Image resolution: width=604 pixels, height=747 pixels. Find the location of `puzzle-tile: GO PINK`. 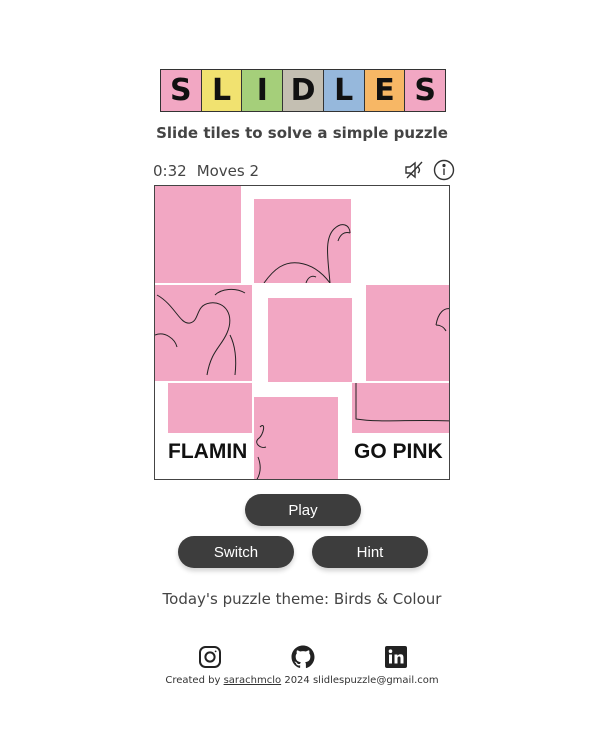

puzzle-tile: GO PINK is located at coordinates (400, 431).